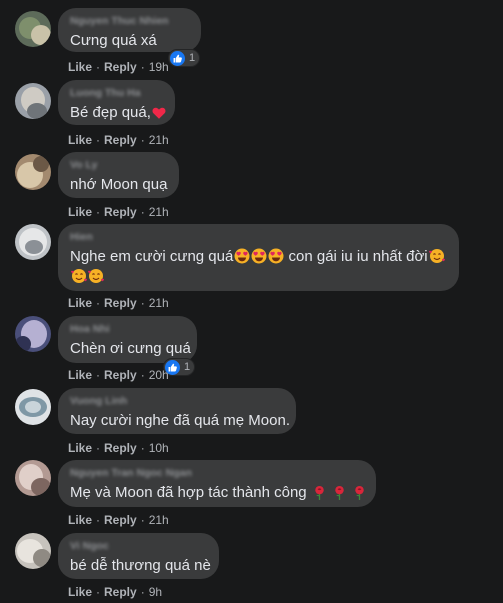 The height and width of the screenshot is (603, 503). I want to click on comment-bubble: Vo Ly nhớ Moon quạ, so click(118, 175).